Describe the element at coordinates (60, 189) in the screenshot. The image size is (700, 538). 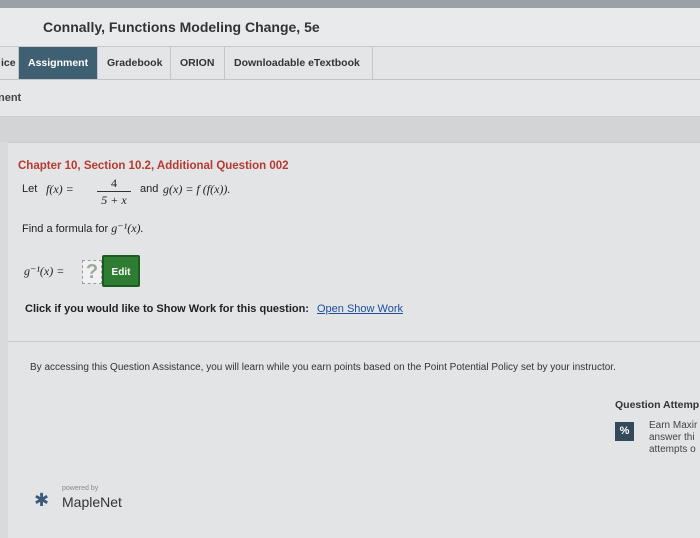
I see `f-definition: f(x) =` at that location.